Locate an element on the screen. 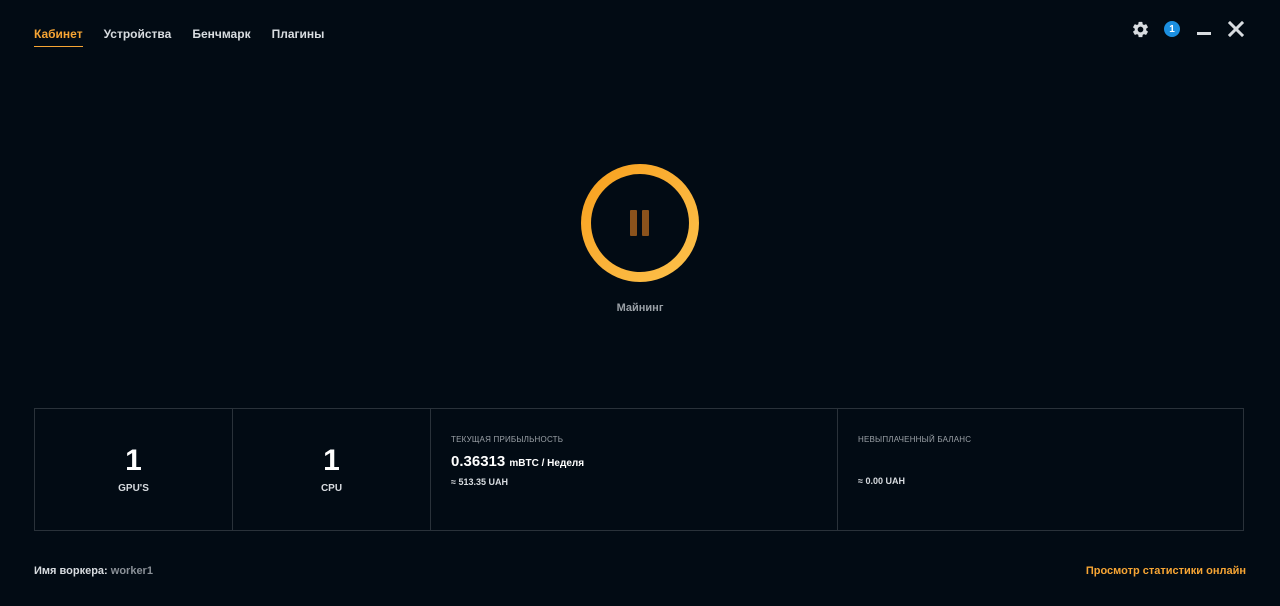  gear-icon is located at coordinates (1140, 29).